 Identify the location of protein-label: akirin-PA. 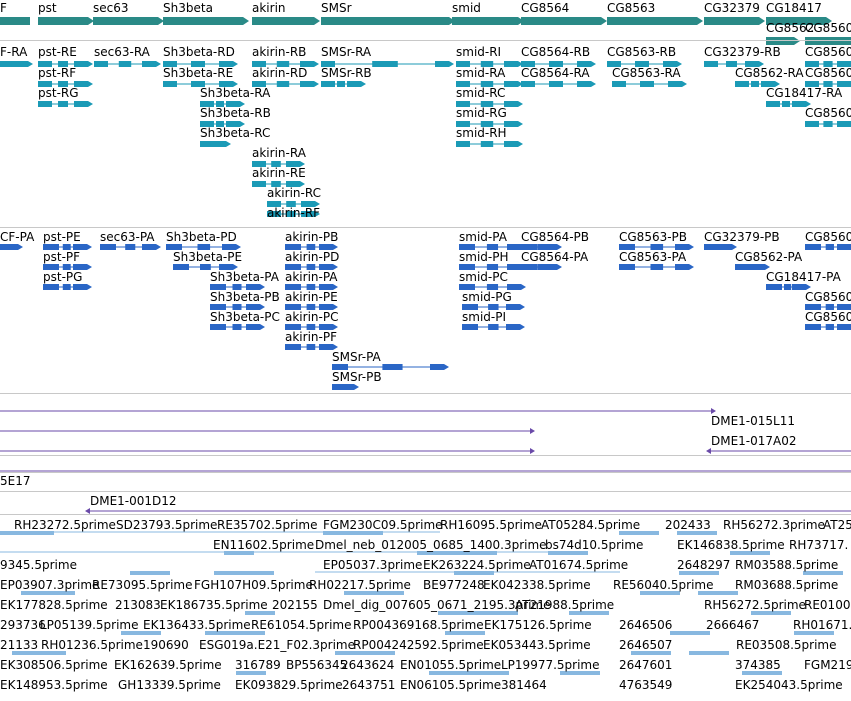
(311, 277).